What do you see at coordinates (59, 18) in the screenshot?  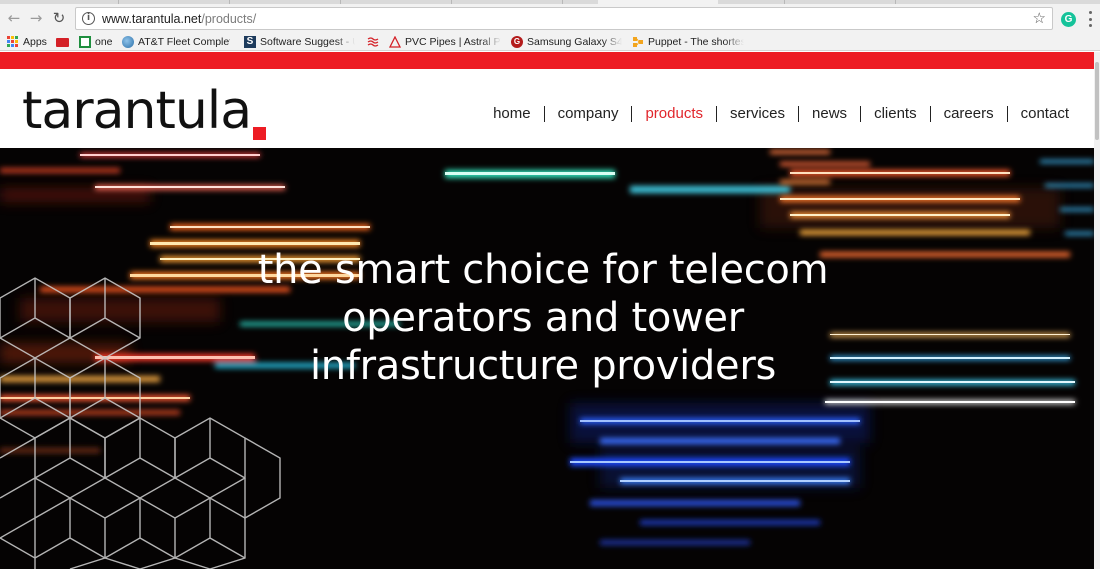 I see `reload-icon: ↻` at bounding box center [59, 18].